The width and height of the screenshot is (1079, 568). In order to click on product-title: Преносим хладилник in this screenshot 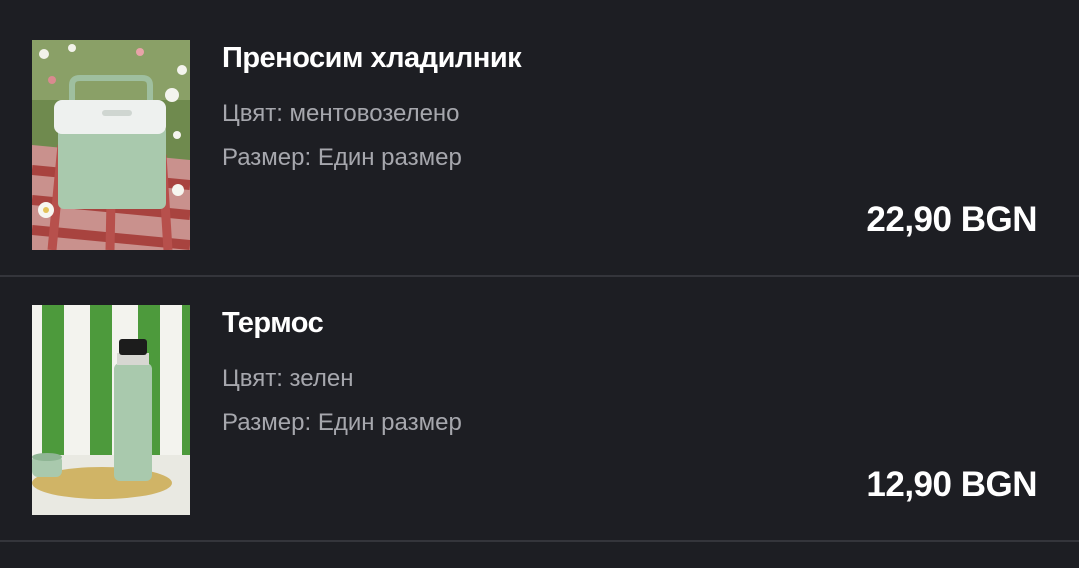, I will do `click(372, 58)`.